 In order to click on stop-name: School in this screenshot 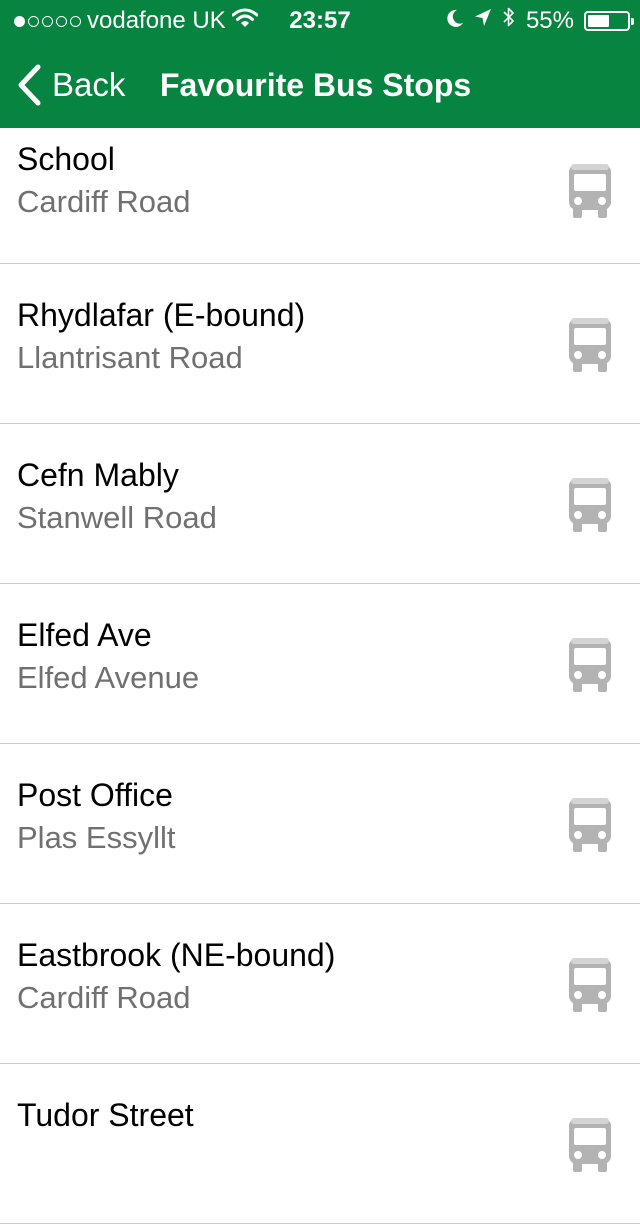, I will do `click(66, 159)`.